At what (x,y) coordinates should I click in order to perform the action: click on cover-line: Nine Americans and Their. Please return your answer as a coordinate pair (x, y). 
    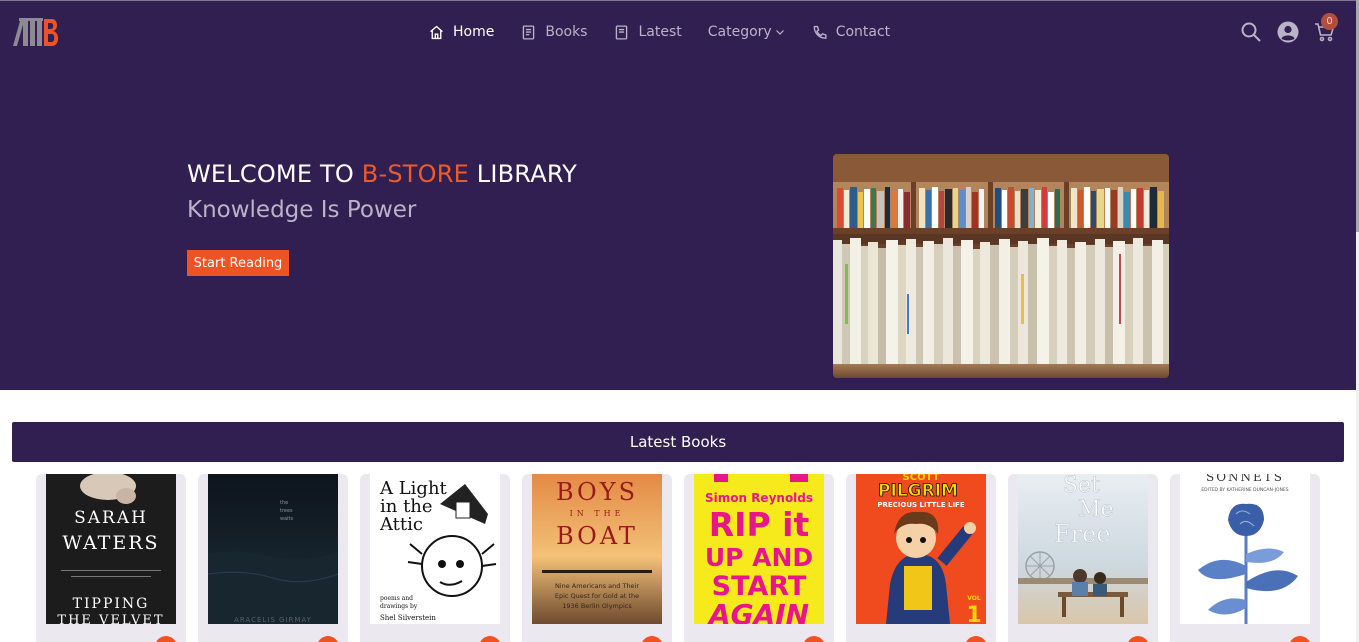
    Looking at the image, I should click on (597, 586).